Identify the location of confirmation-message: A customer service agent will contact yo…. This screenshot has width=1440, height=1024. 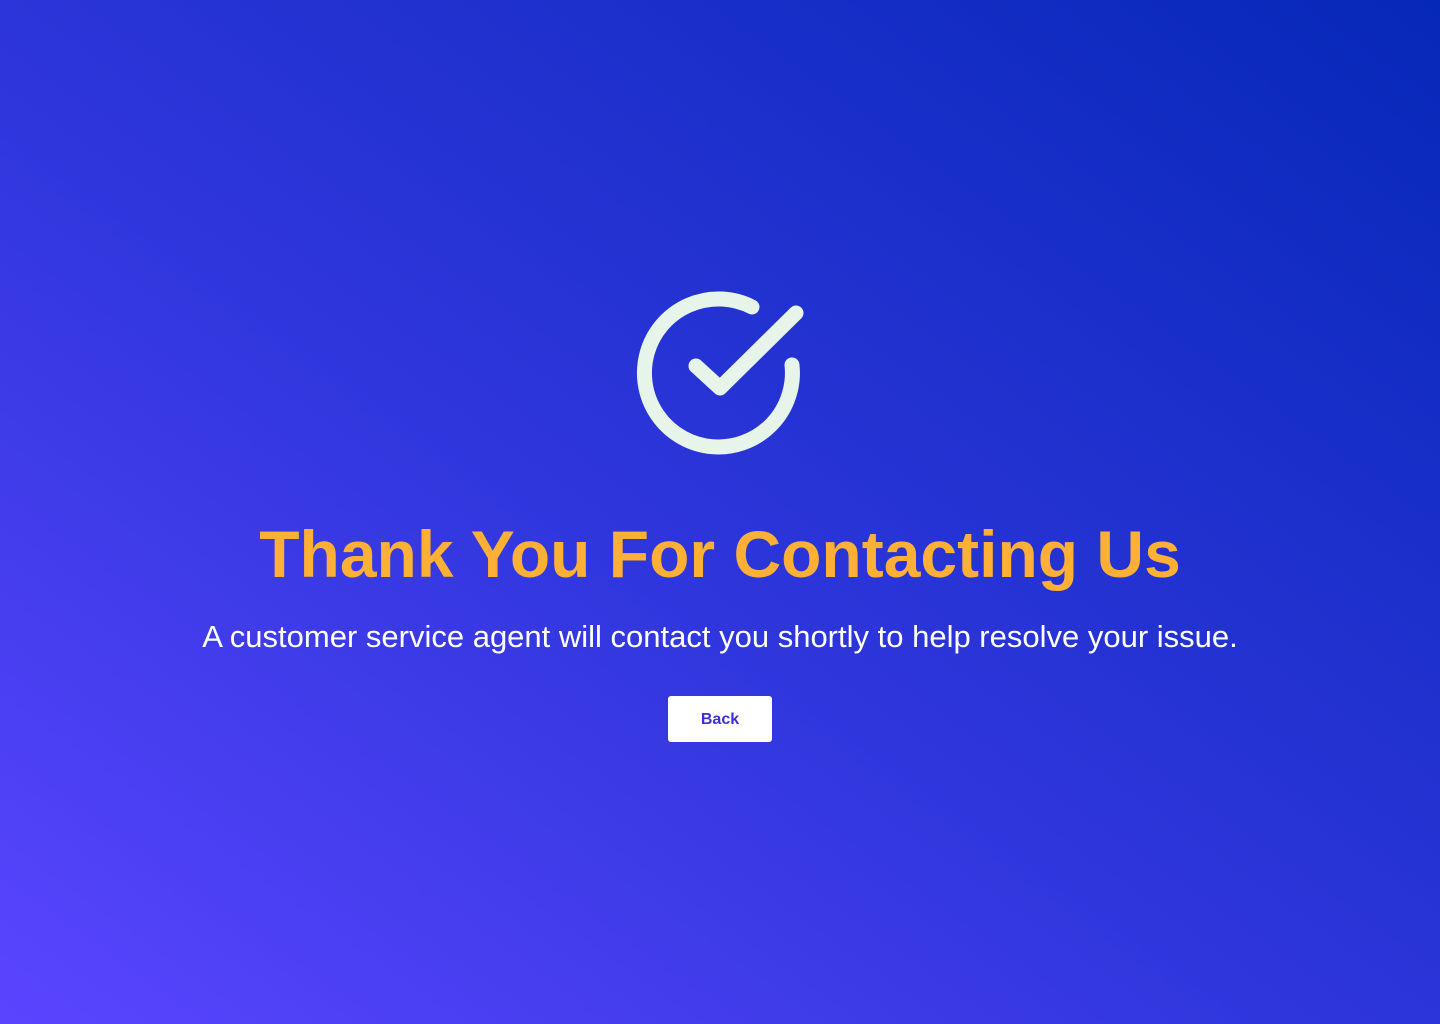
(720, 636).